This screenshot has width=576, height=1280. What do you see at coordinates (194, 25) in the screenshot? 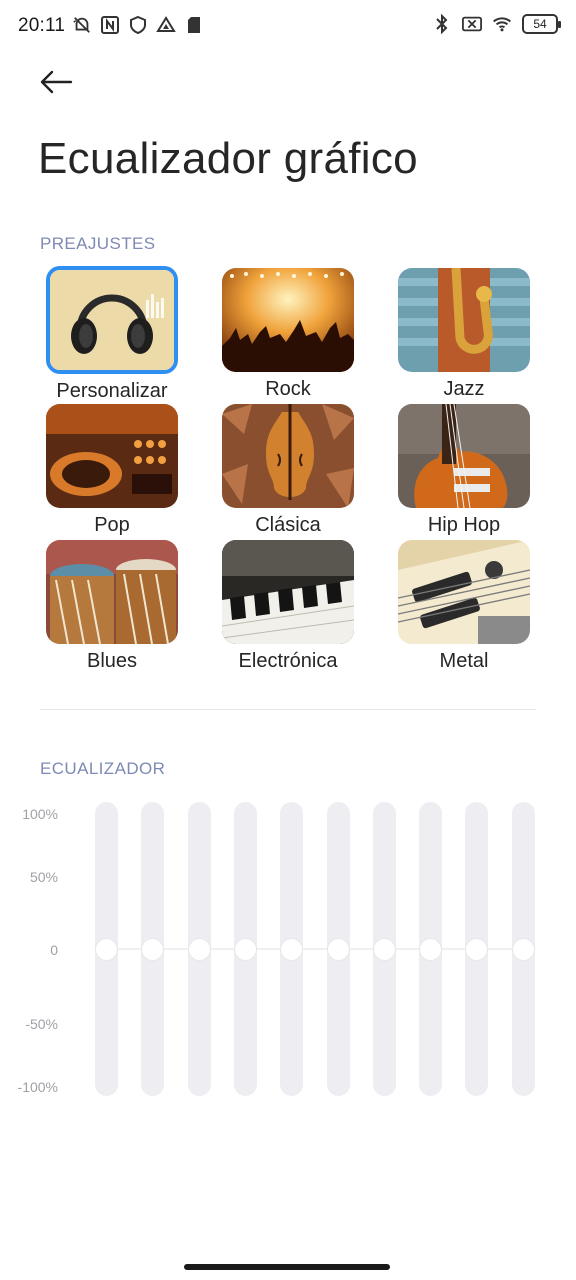
I see `sim-card-icon` at bounding box center [194, 25].